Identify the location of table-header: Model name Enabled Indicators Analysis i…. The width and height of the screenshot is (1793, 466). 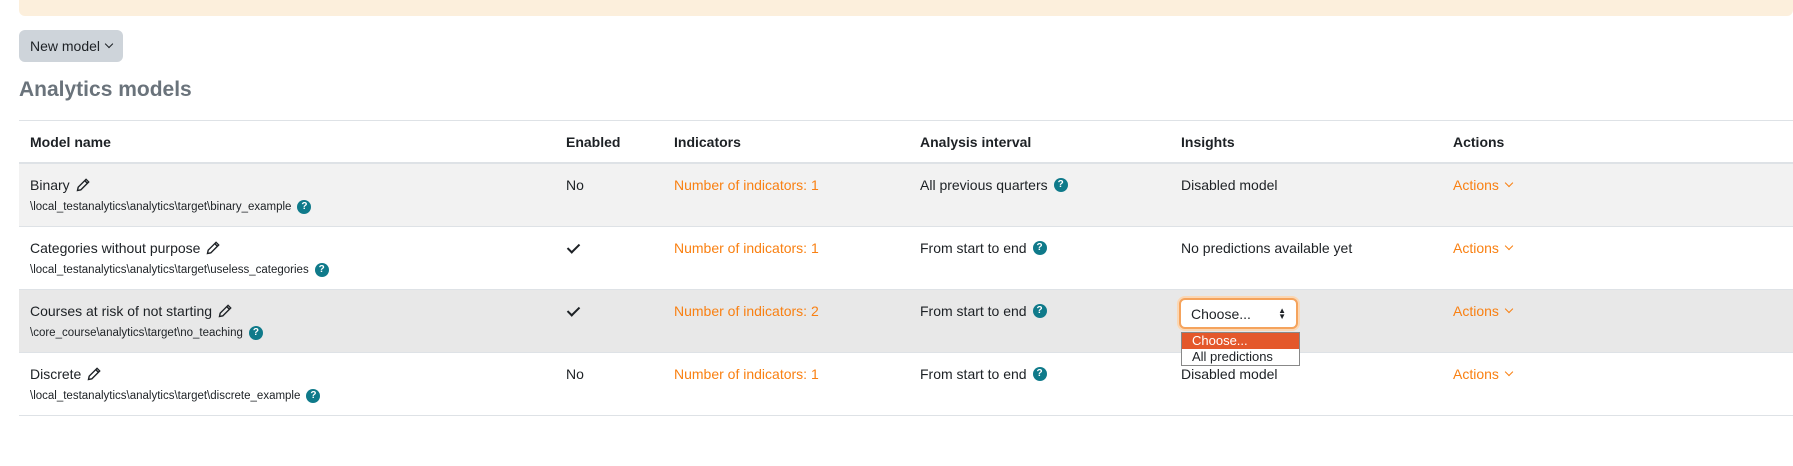
(906, 142).